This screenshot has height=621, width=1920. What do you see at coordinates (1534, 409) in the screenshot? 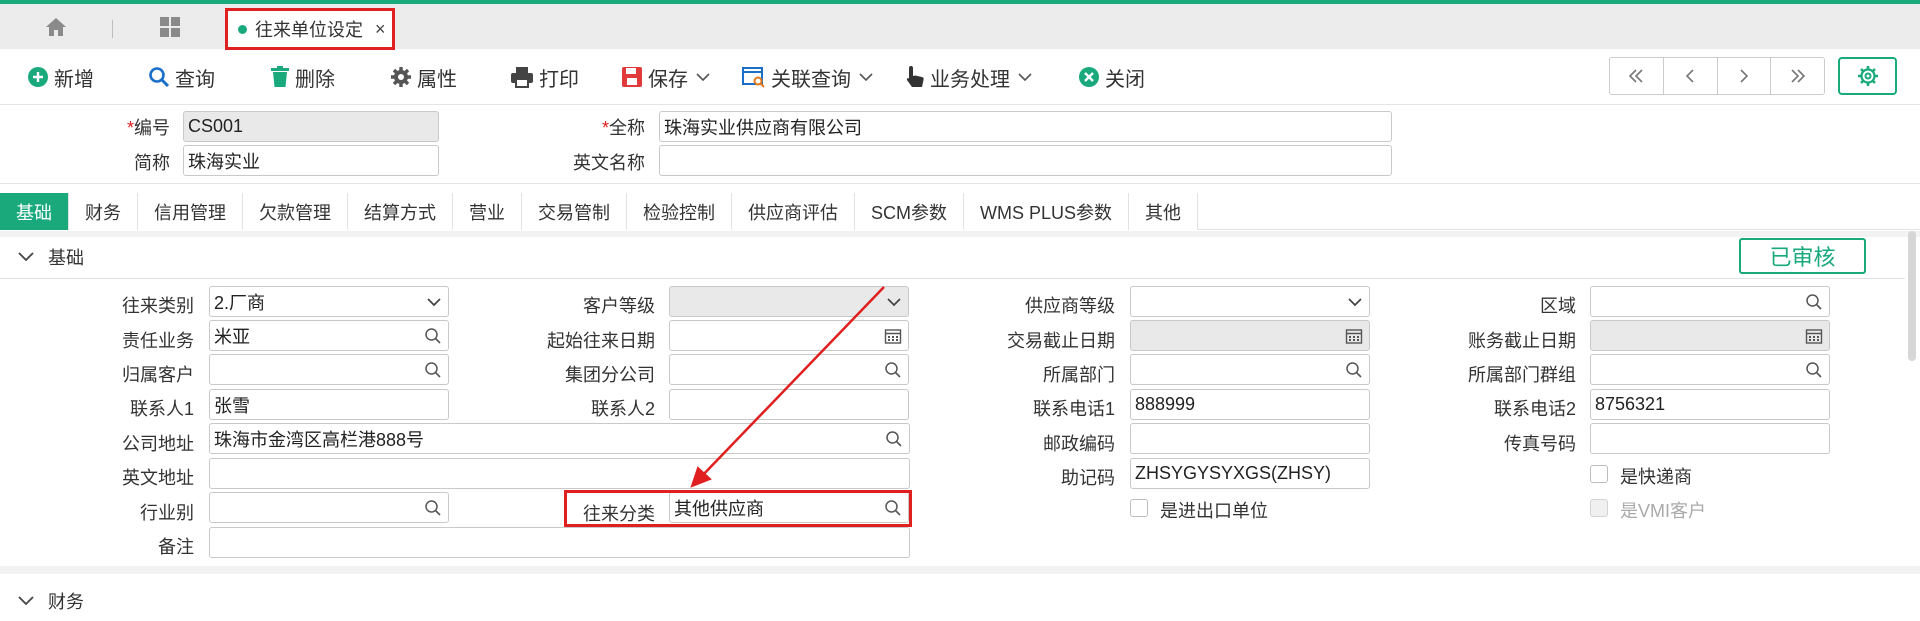
I see `phone2-label: 联系电话2` at bounding box center [1534, 409].